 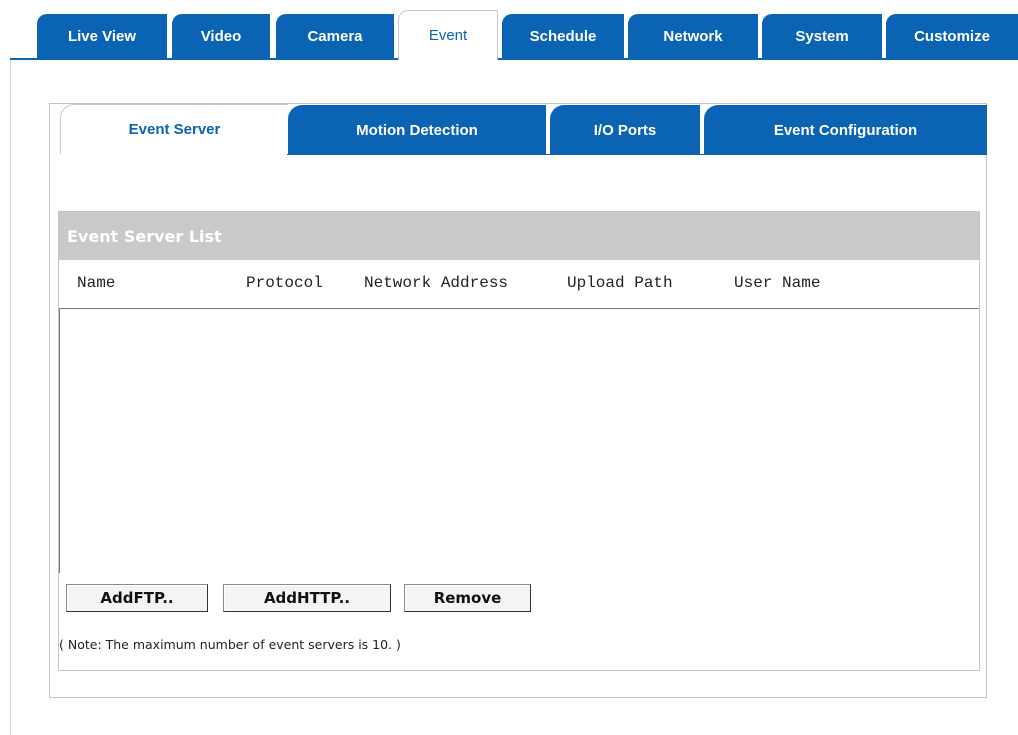 What do you see at coordinates (102, 36) in the screenshot?
I see `tab-live-view: Live View` at bounding box center [102, 36].